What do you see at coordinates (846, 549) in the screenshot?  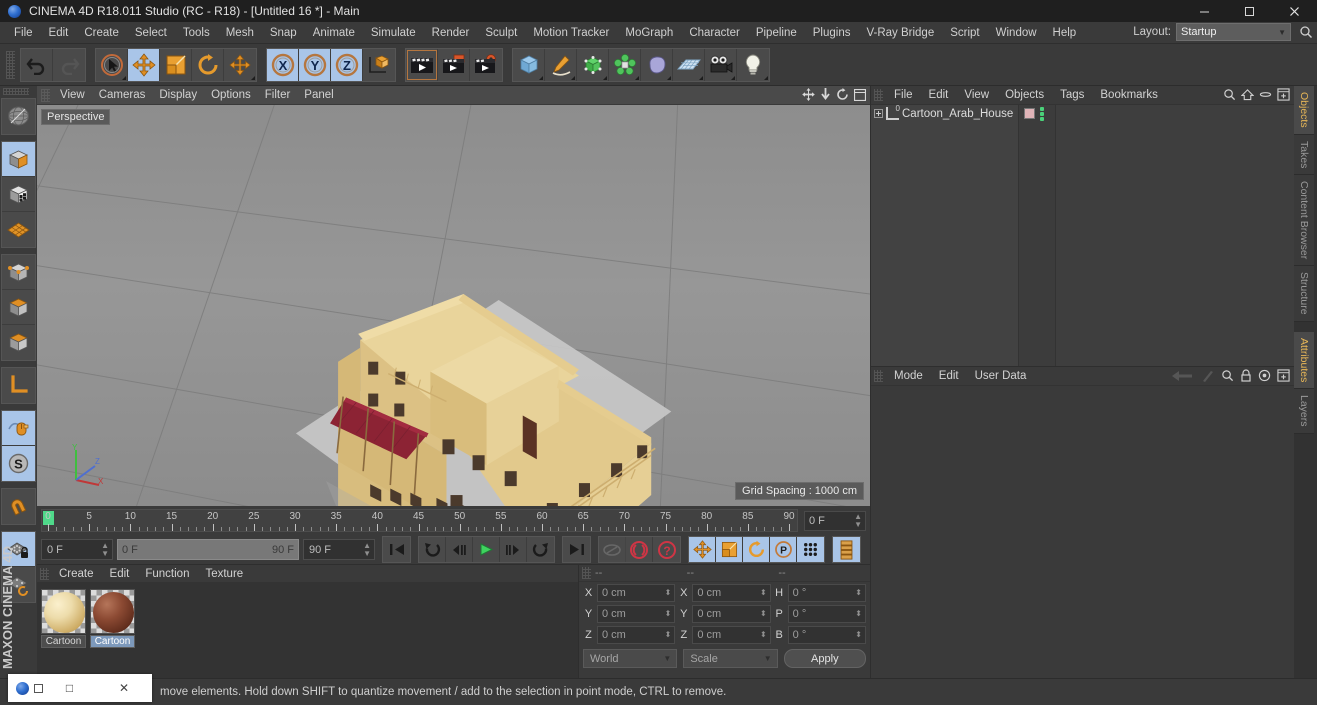 I see `keyframe-selection-button` at bounding box center [846, 549].